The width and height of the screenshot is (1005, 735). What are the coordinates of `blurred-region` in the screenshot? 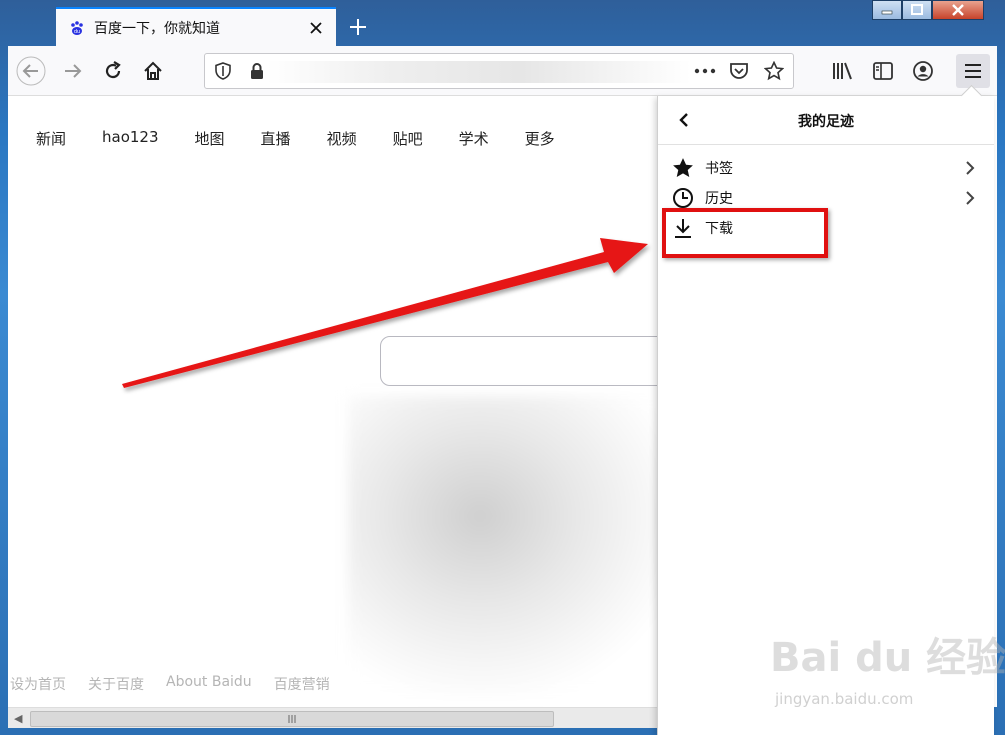 It's located at (513, 546).